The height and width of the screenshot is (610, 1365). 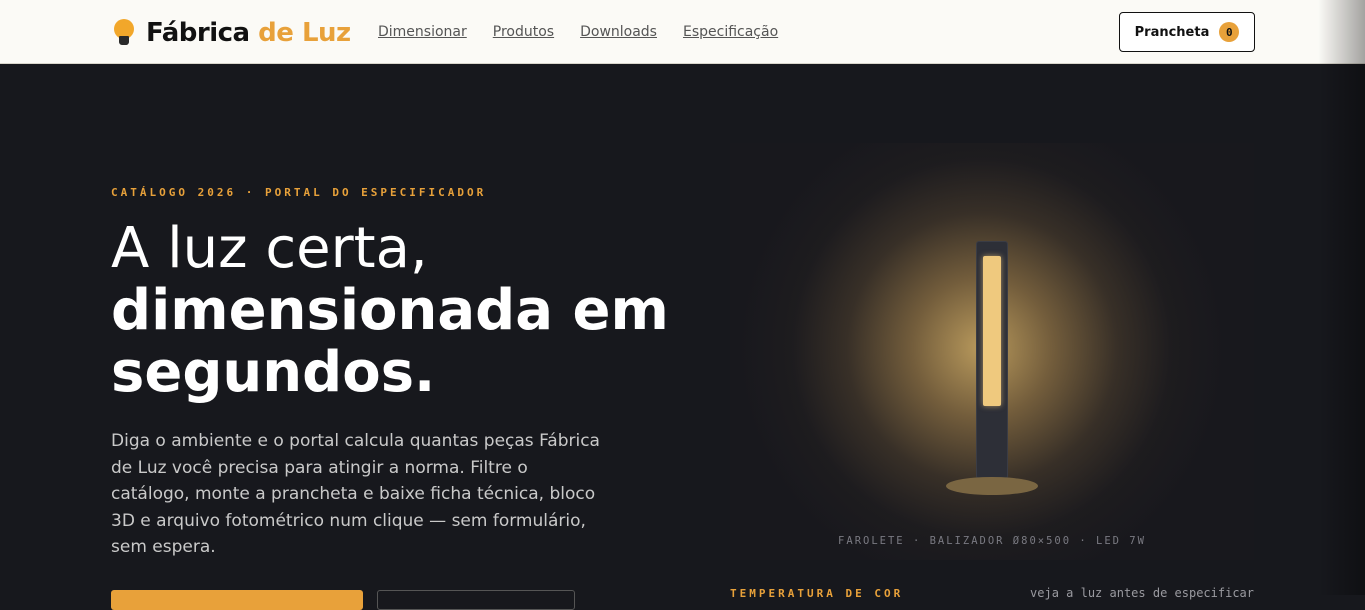 I want to click on page-edge-shadow, so click(x=1341, y=297).